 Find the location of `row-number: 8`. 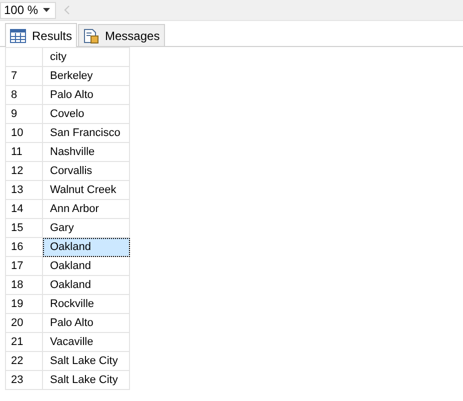

row-number: 8 is located at coordinates (24, 95).